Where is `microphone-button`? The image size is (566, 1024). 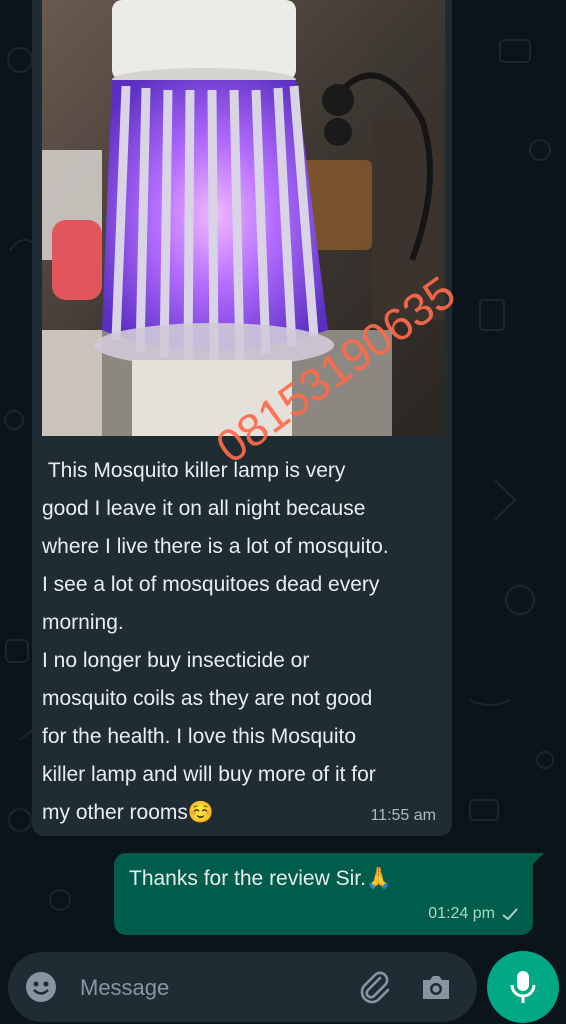
microphone-button is located at coordinates (523, 987).